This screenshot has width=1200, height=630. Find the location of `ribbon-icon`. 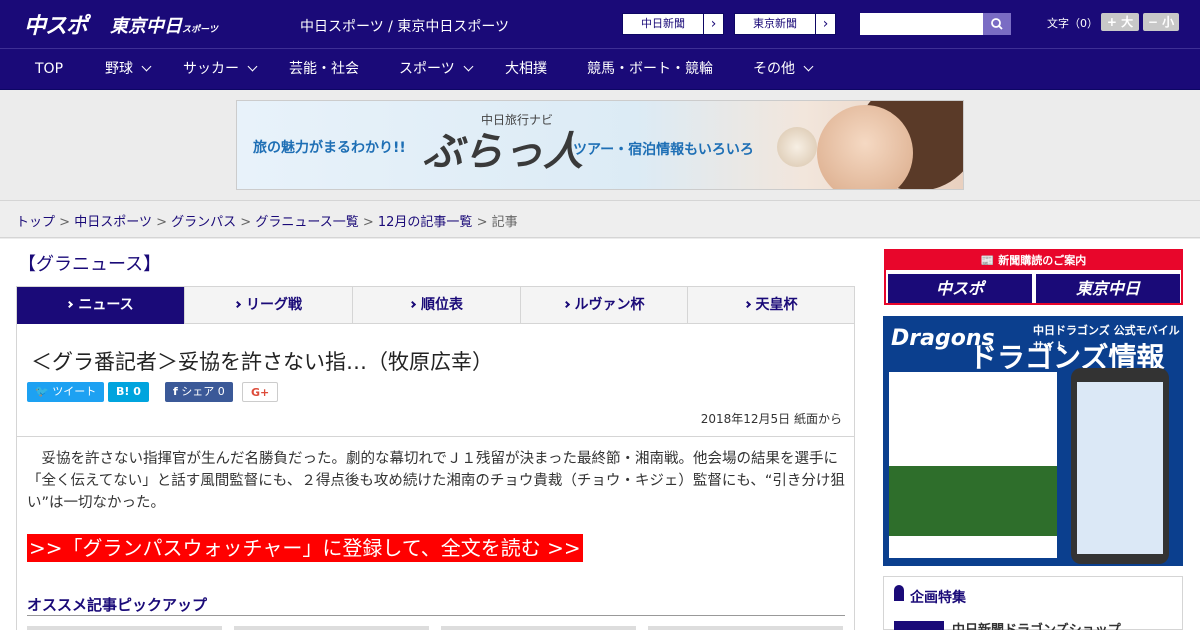

ribbon-icon is located at coordinates (899, 593).